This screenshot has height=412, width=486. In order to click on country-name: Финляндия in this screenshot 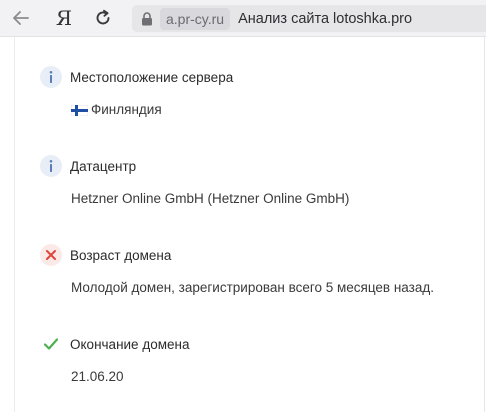, I will do `click(126, 109)`.